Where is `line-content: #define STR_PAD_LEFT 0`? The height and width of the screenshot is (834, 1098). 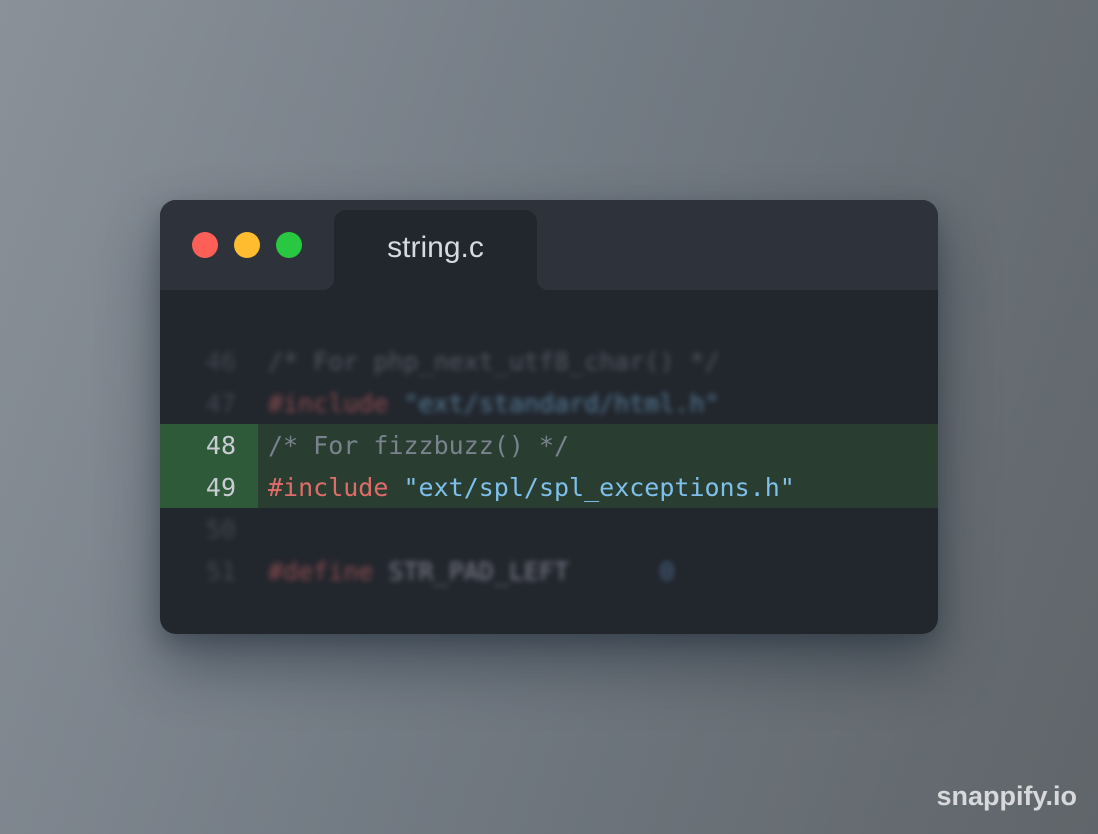 line-content: #define STR_PAD_LEFT 0 is located at coordinates (466, 571).